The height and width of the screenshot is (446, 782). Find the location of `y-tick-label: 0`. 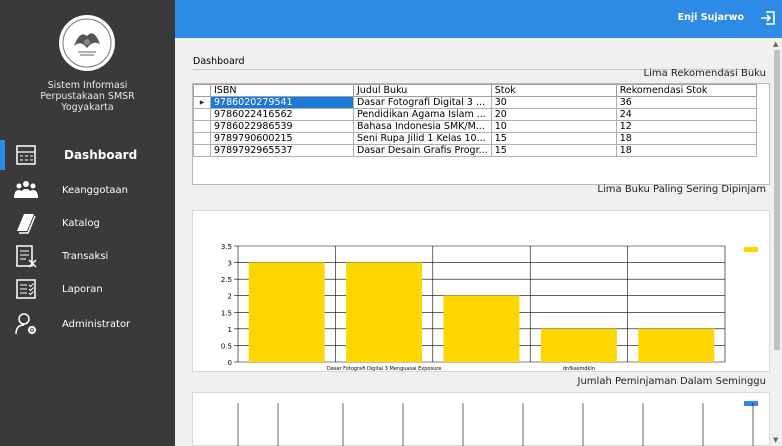

y-tick-label: 0 is located at coordinates (230, 363).